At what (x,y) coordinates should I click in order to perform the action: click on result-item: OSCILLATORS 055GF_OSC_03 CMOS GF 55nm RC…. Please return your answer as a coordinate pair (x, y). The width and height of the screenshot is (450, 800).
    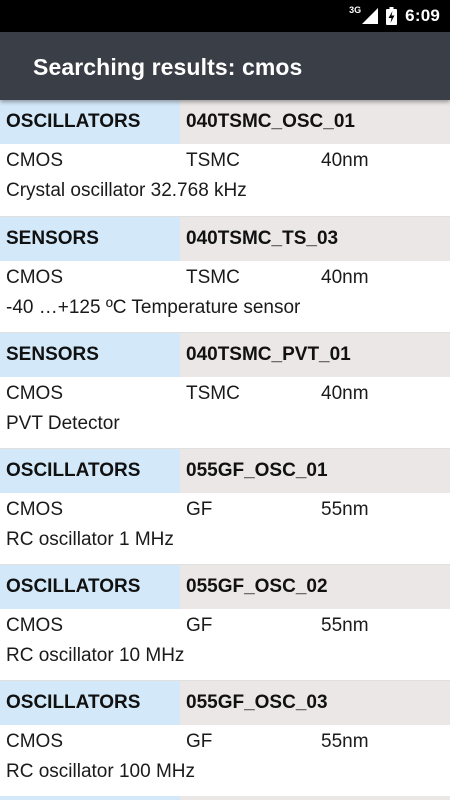
    Looking at the image, I should click on (225, 738).